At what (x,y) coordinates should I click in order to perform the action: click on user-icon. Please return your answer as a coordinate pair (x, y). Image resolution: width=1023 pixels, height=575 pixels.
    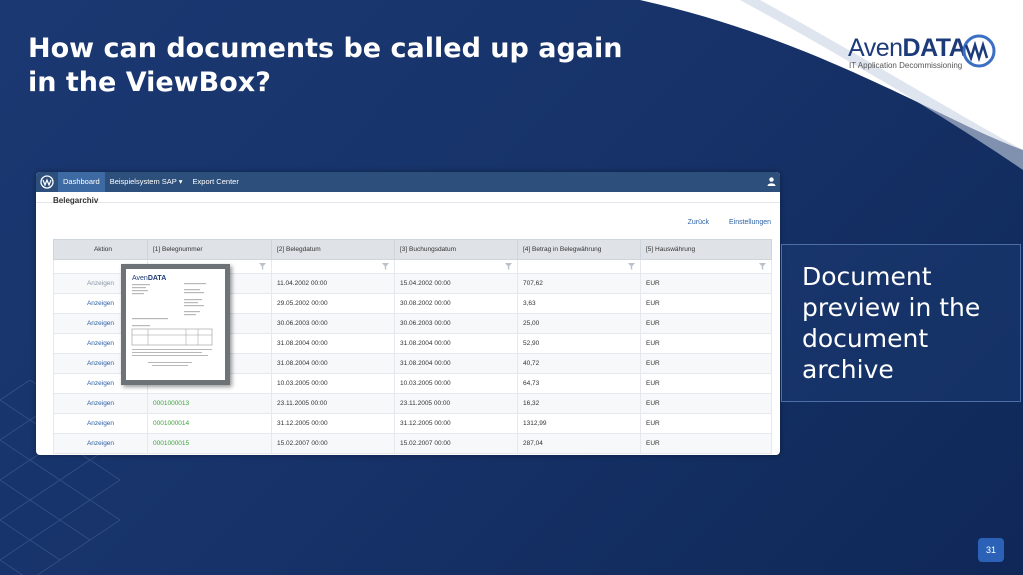
    Looking at the image, I should click on (771, 182).